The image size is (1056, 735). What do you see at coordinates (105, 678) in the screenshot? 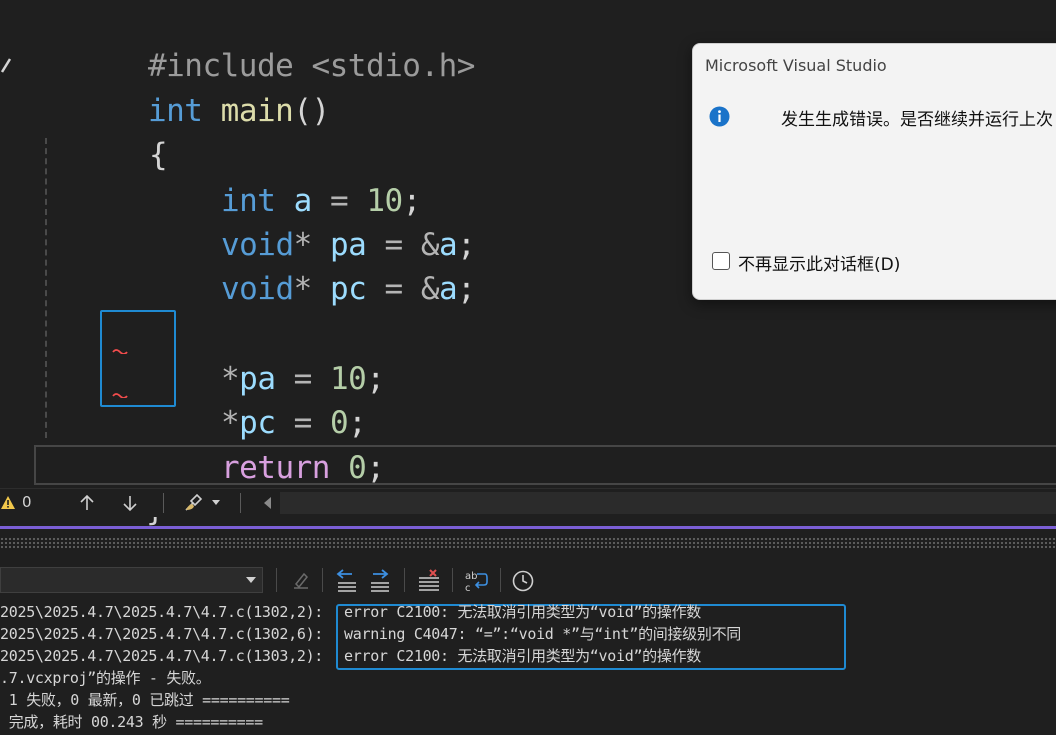
I see `output-line: .7.vcxproj”的操作 - 失败。` at bounding box center [105, 678].